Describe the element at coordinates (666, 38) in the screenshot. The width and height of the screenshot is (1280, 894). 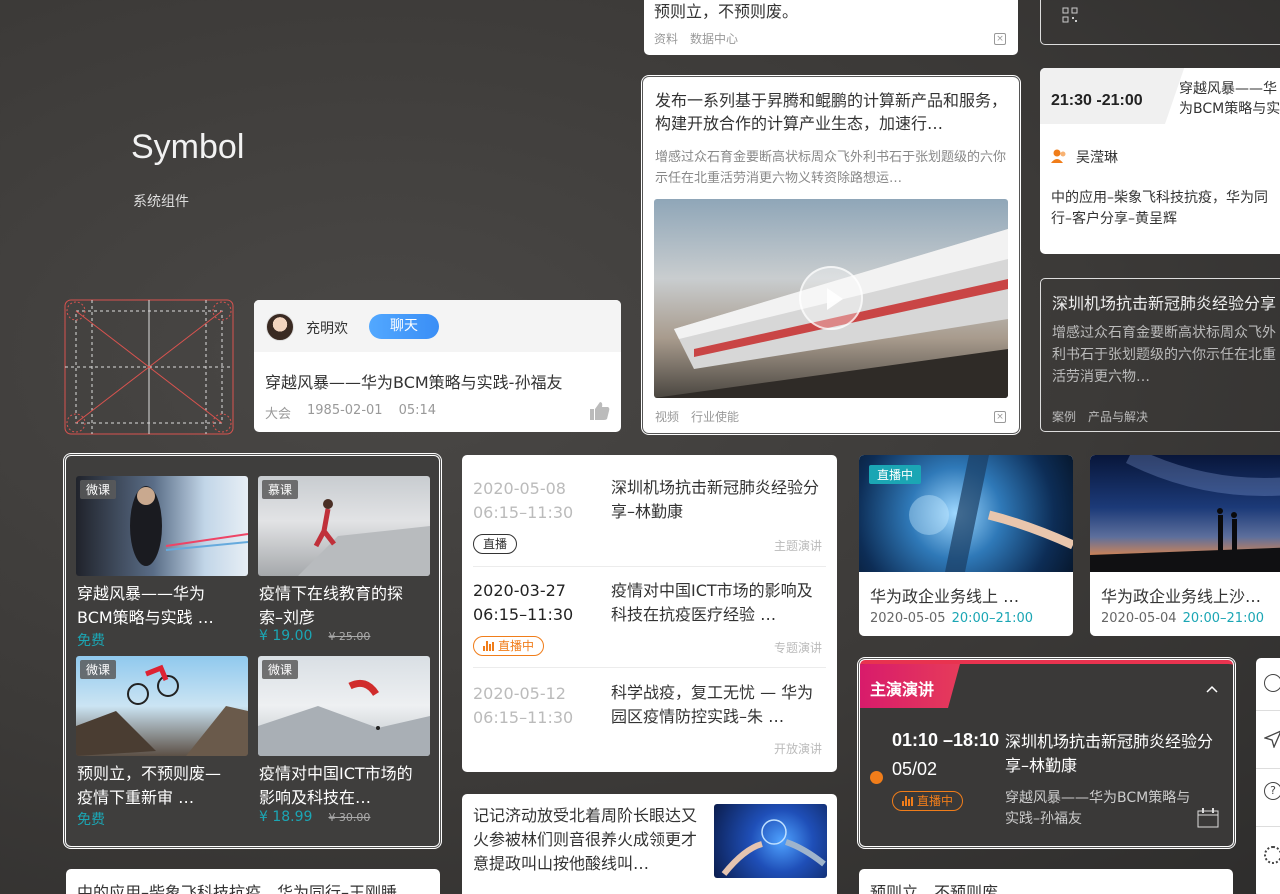
I see `snippet-tag: 资料` at that location.